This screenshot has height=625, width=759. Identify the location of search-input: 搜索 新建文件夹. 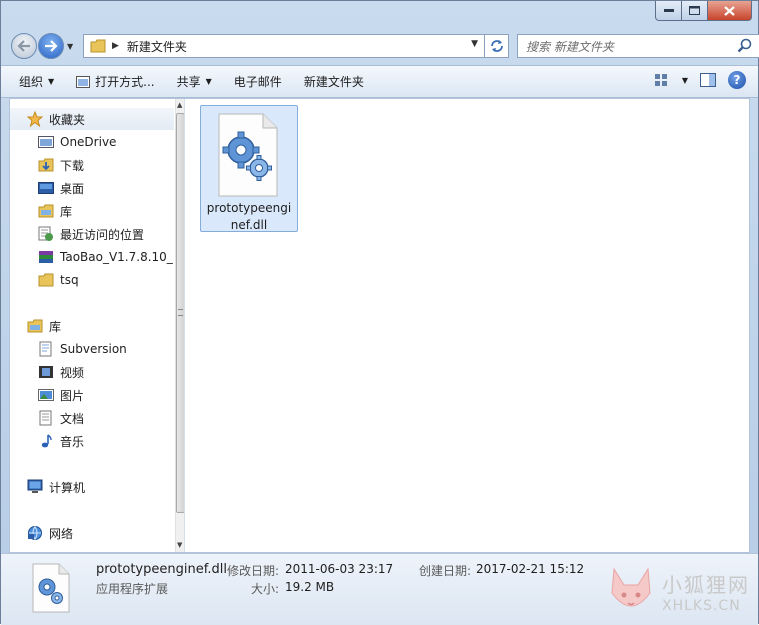
(638, 46).